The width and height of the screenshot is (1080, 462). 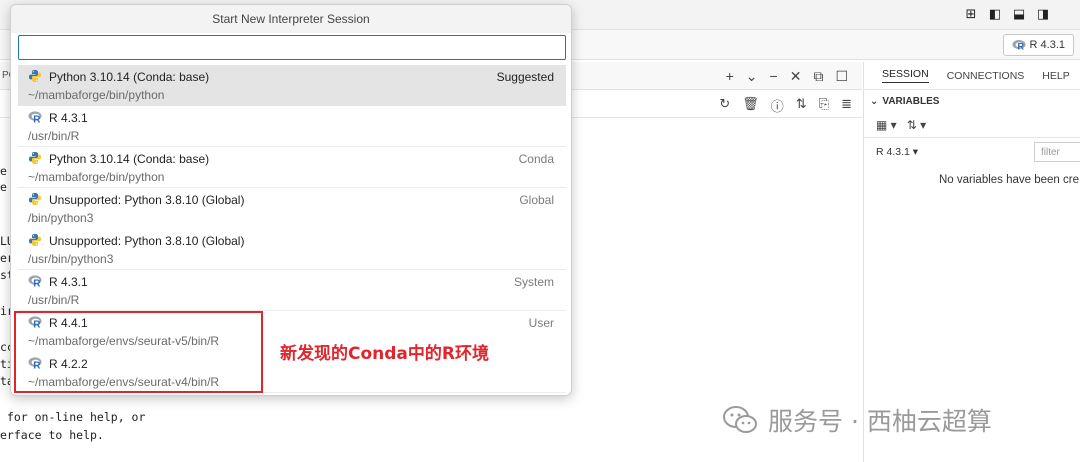 What do you see at coordinates (1055, 76) in the screenshot?
I see `tab-help: HELP` at bounding box center [1055, 76].